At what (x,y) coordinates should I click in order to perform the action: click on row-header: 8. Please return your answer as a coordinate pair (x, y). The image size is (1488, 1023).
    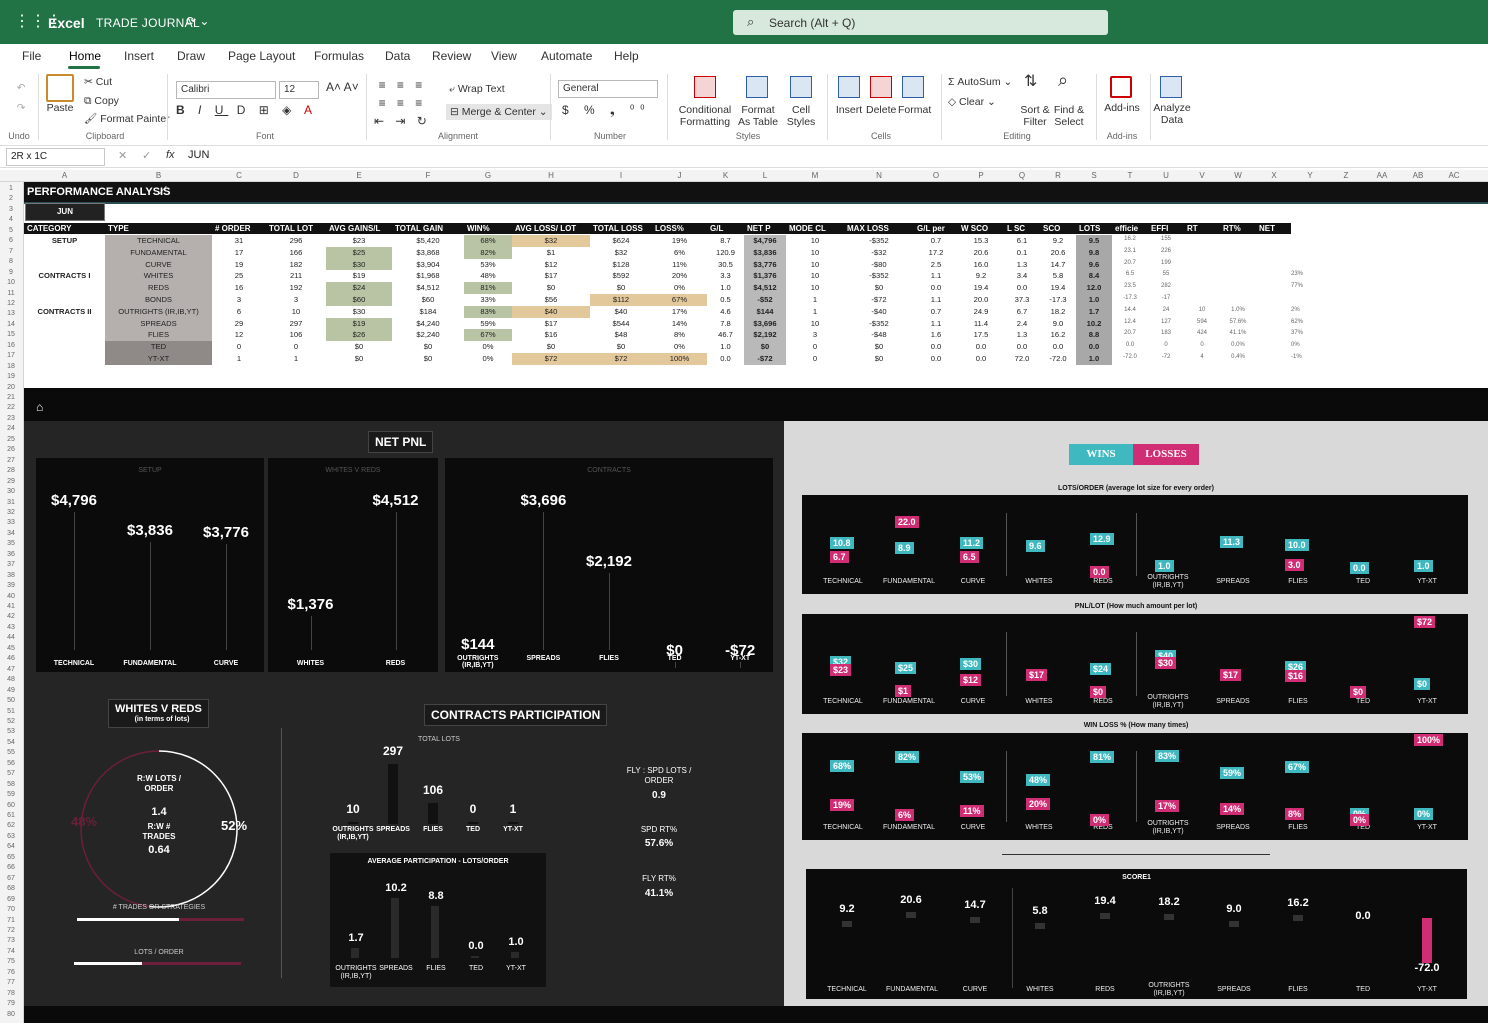
    Looking at the image, I should click on (11, 261).